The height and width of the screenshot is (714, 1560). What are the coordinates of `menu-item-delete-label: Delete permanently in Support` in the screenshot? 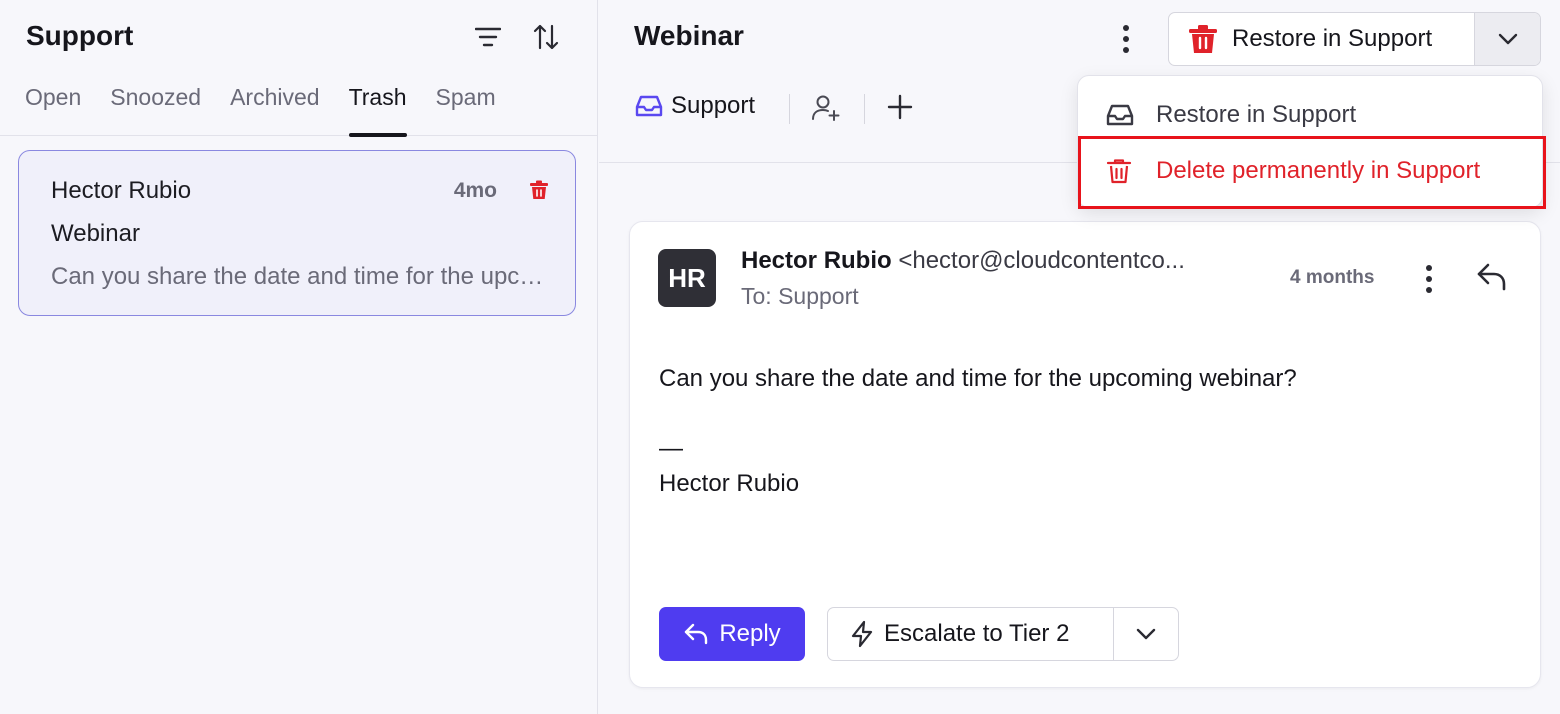 It's located at (1318, 170).